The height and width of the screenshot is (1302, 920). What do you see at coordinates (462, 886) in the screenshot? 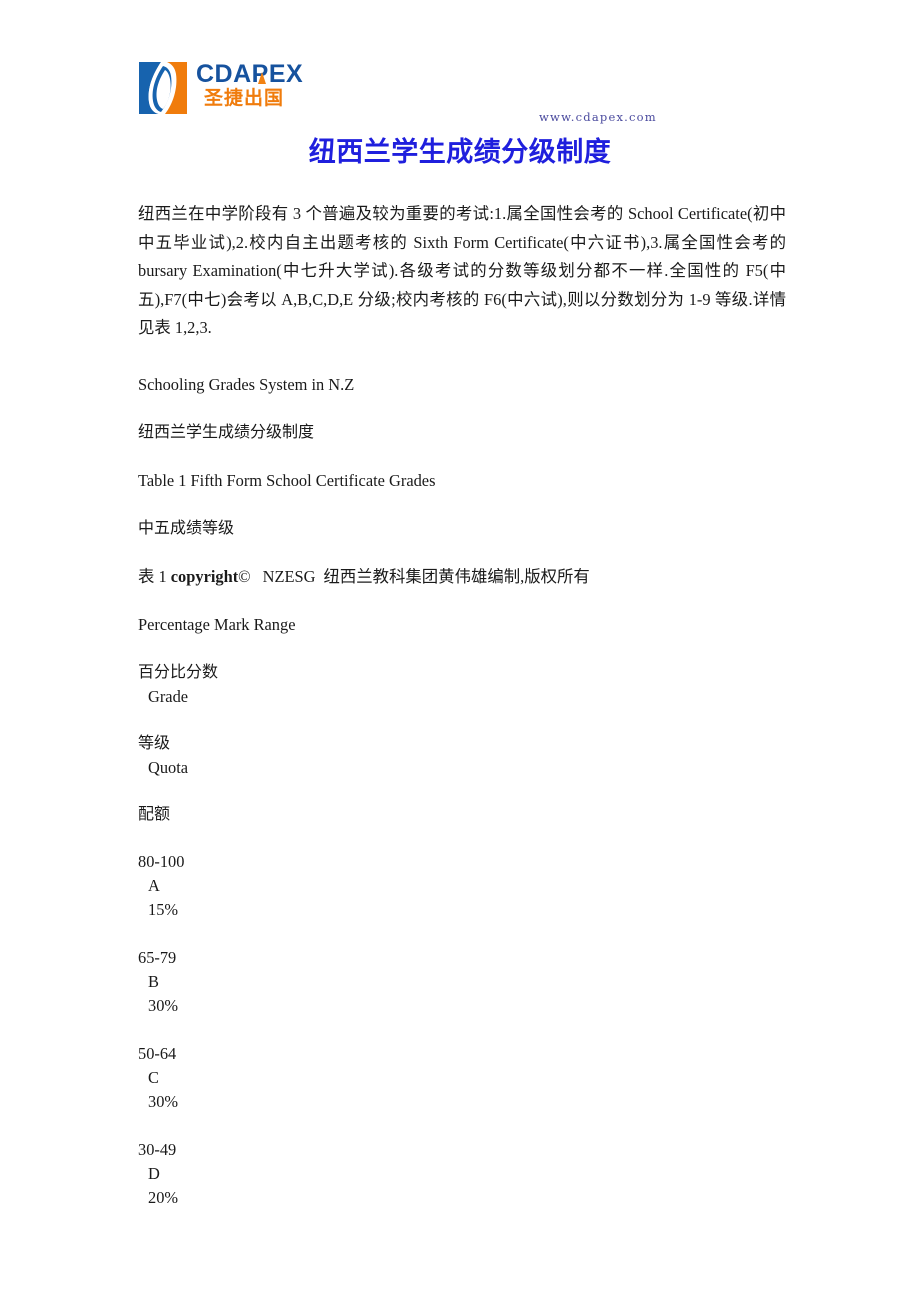
I see `table-row: 80-100 A 15%` at bounding box center [462, 886].